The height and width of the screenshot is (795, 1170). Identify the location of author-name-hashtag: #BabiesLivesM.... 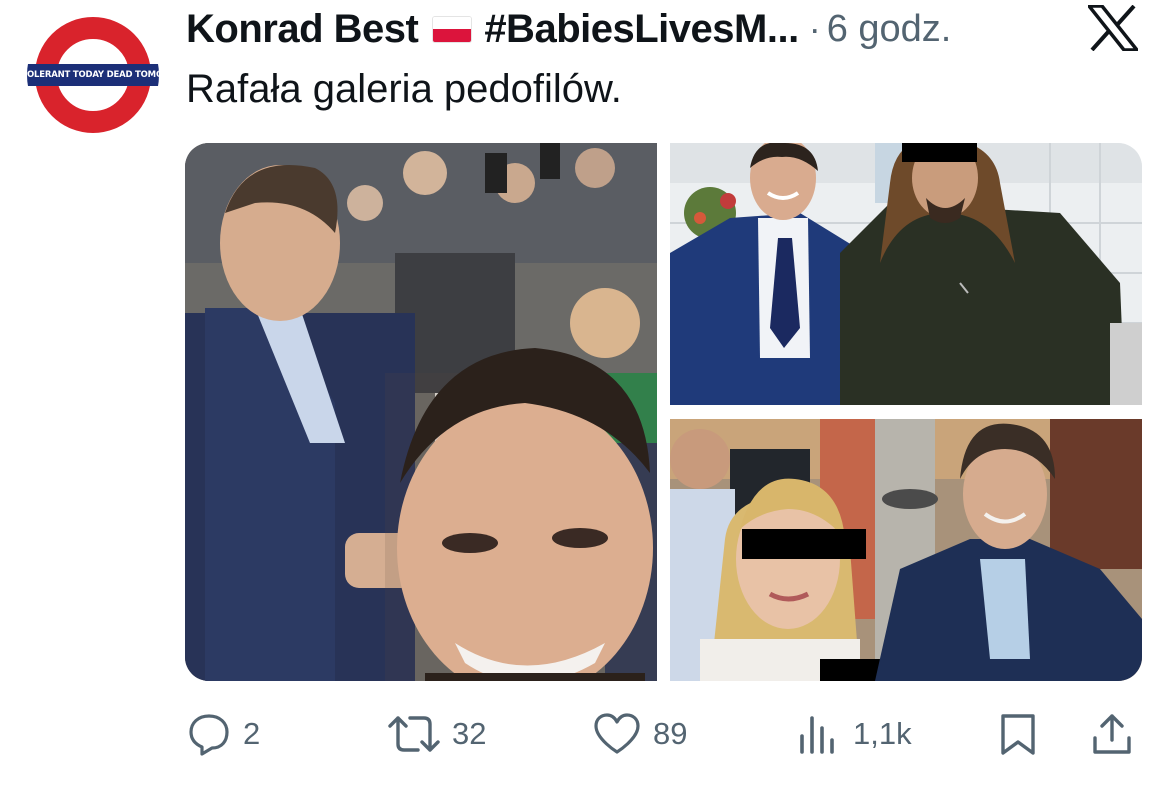
(641, 29).